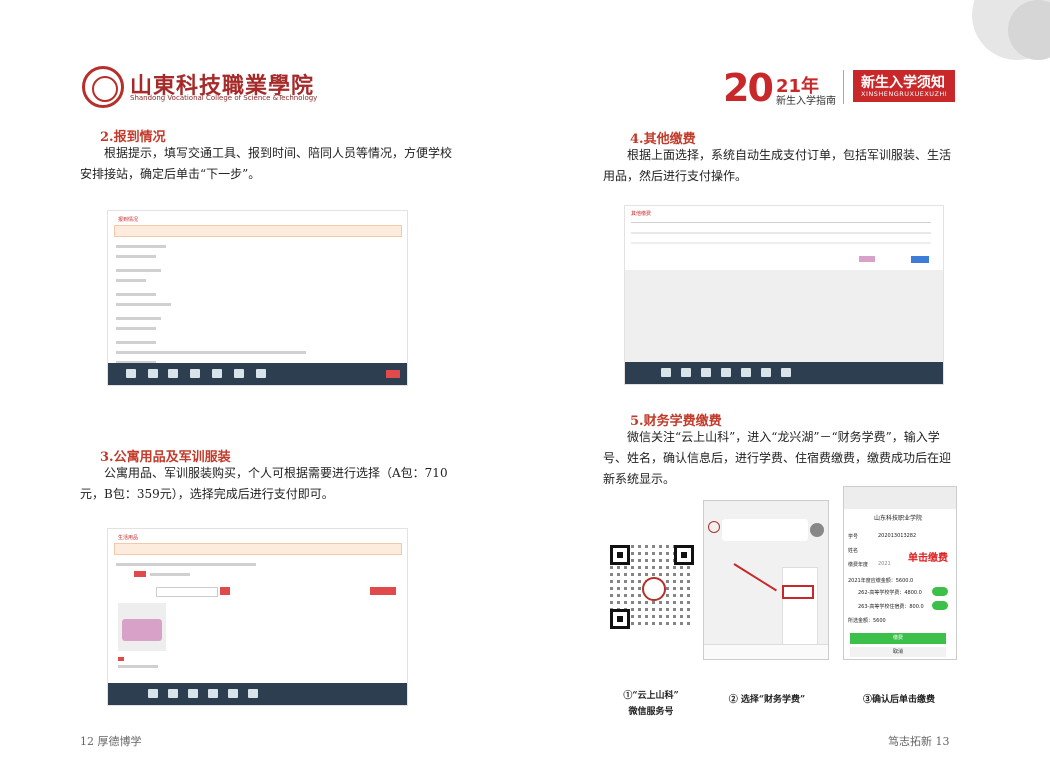  What do you see at coordinates (898, 638) in the screenshot?
I see `pay-button: 缴费` at bounding box center [898, 638].